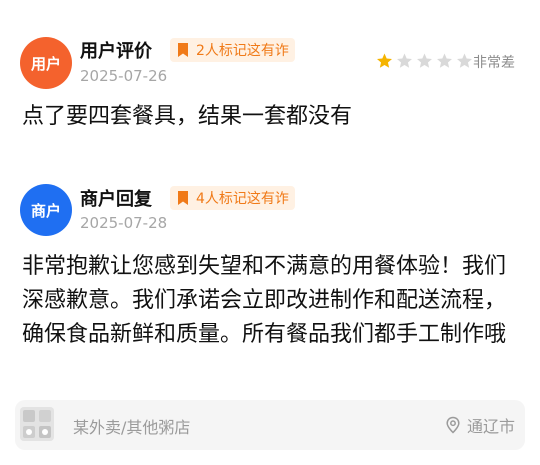 This screenshot has width=540, height=465. I want to click on source-bar: 某外卖/其他粥店 通辽市, so click(270, 425).